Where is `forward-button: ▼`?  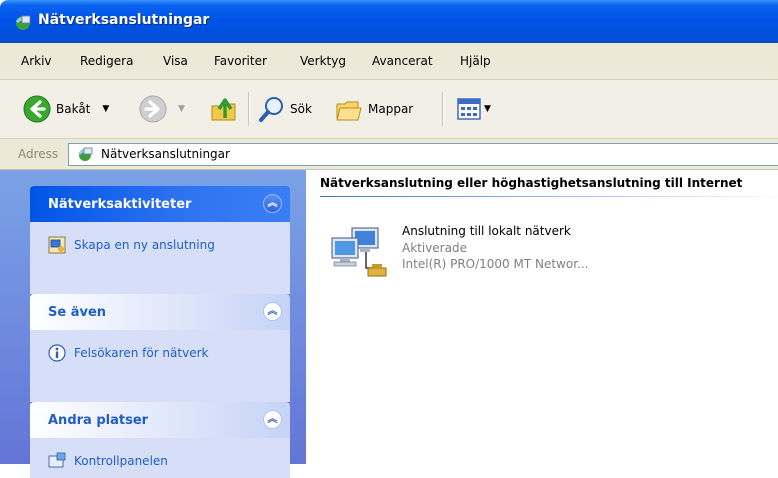 forward-button: ▼ is located at coordinates (161, 109).